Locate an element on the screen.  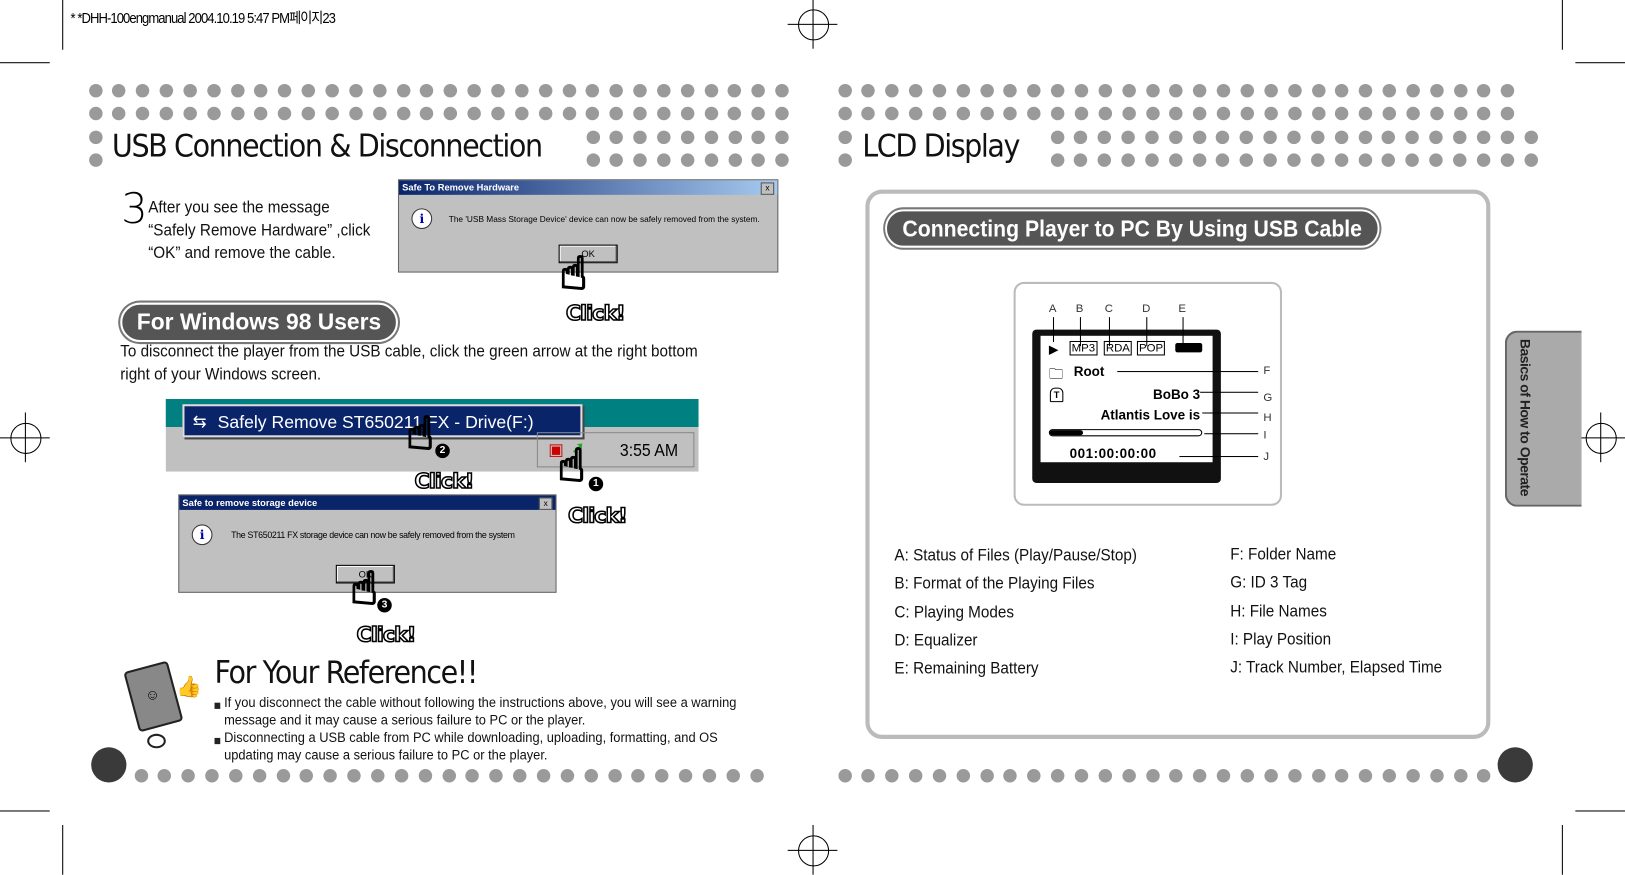
lcd-callout-label: H is located at coordinates (1267, 417).